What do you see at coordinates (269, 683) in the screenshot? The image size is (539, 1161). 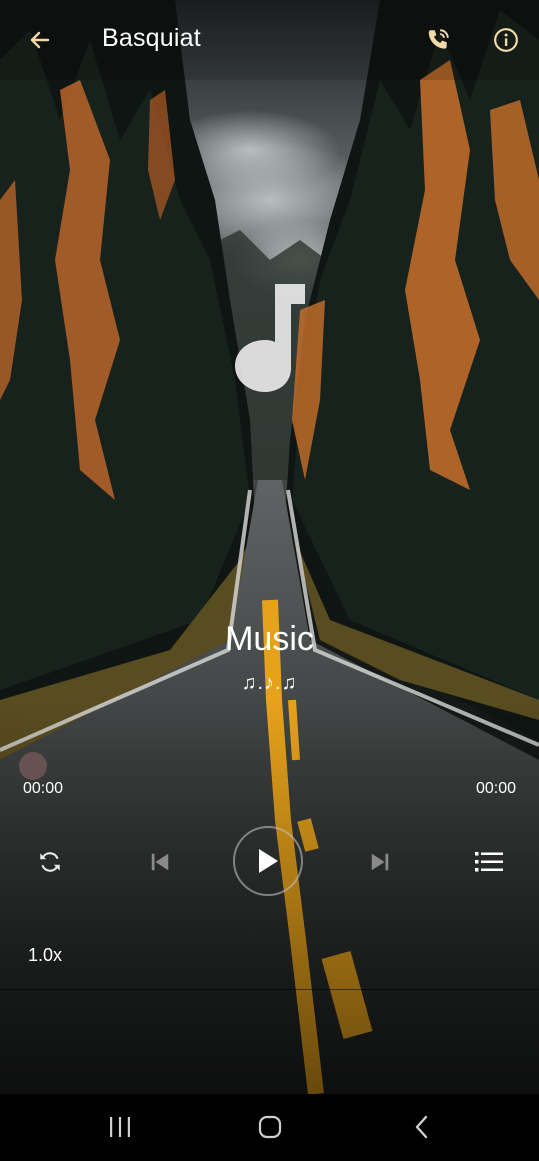 I see `track-subtitle: ♫.♪.♫` at bounding box center [269, 683].